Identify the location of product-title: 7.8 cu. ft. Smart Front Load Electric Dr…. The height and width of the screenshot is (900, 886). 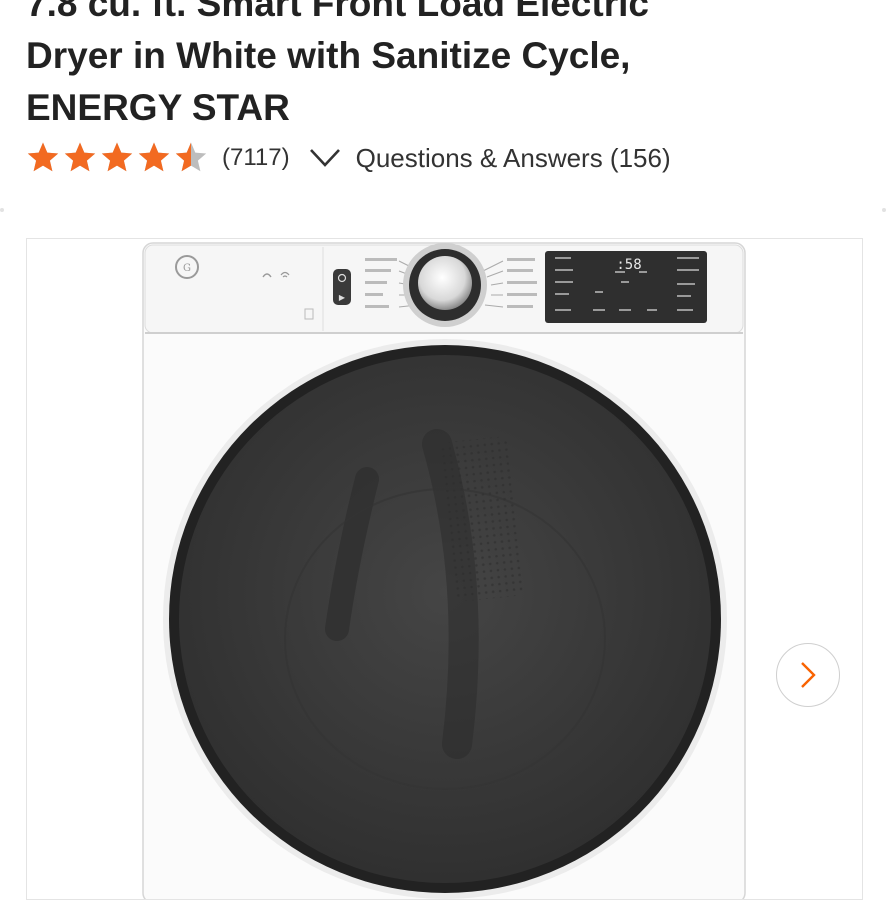
(446, 67).